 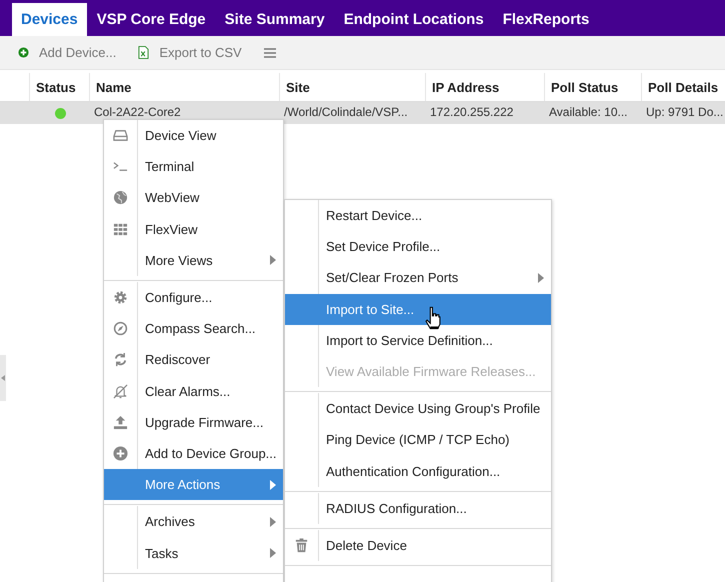 What do you see at coordinates (301, 545) in the screenshot?
I see `trash-icon` at bounding box center [301, 545].